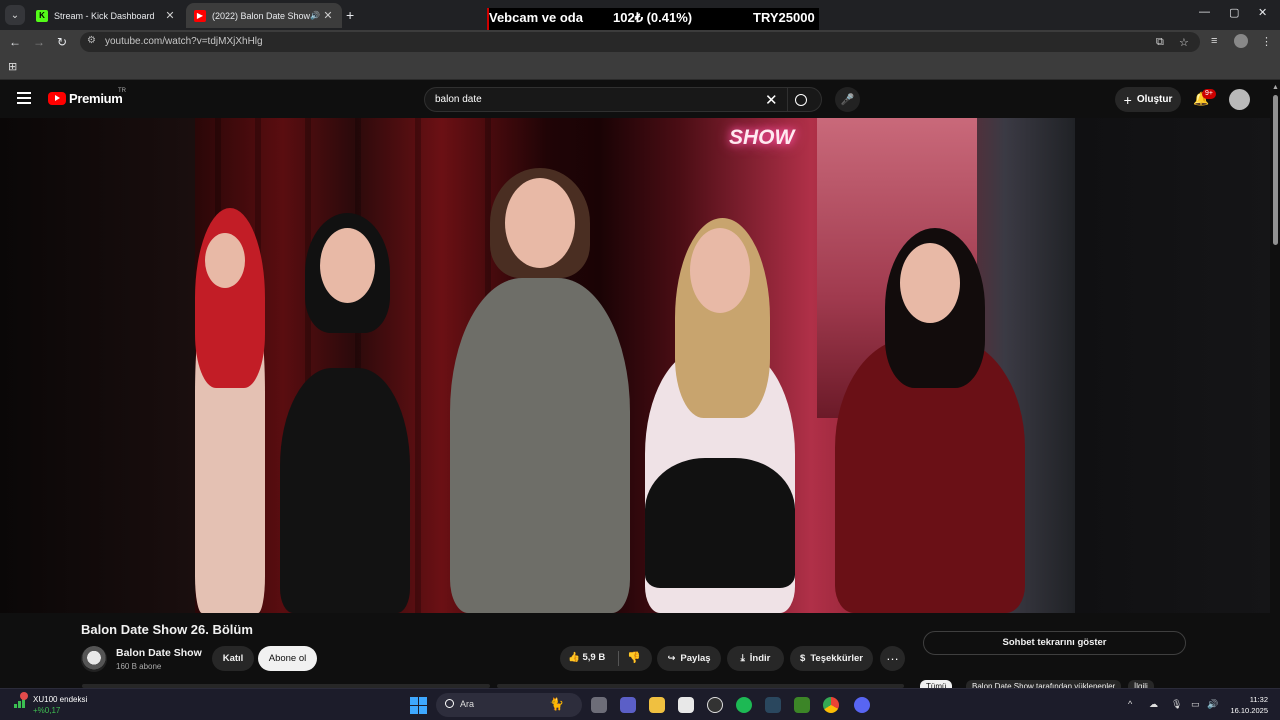  What do you see at coordinates (122, 91) in the screenshot?
I see `region-code: TR` at bounding box center [122, 91].